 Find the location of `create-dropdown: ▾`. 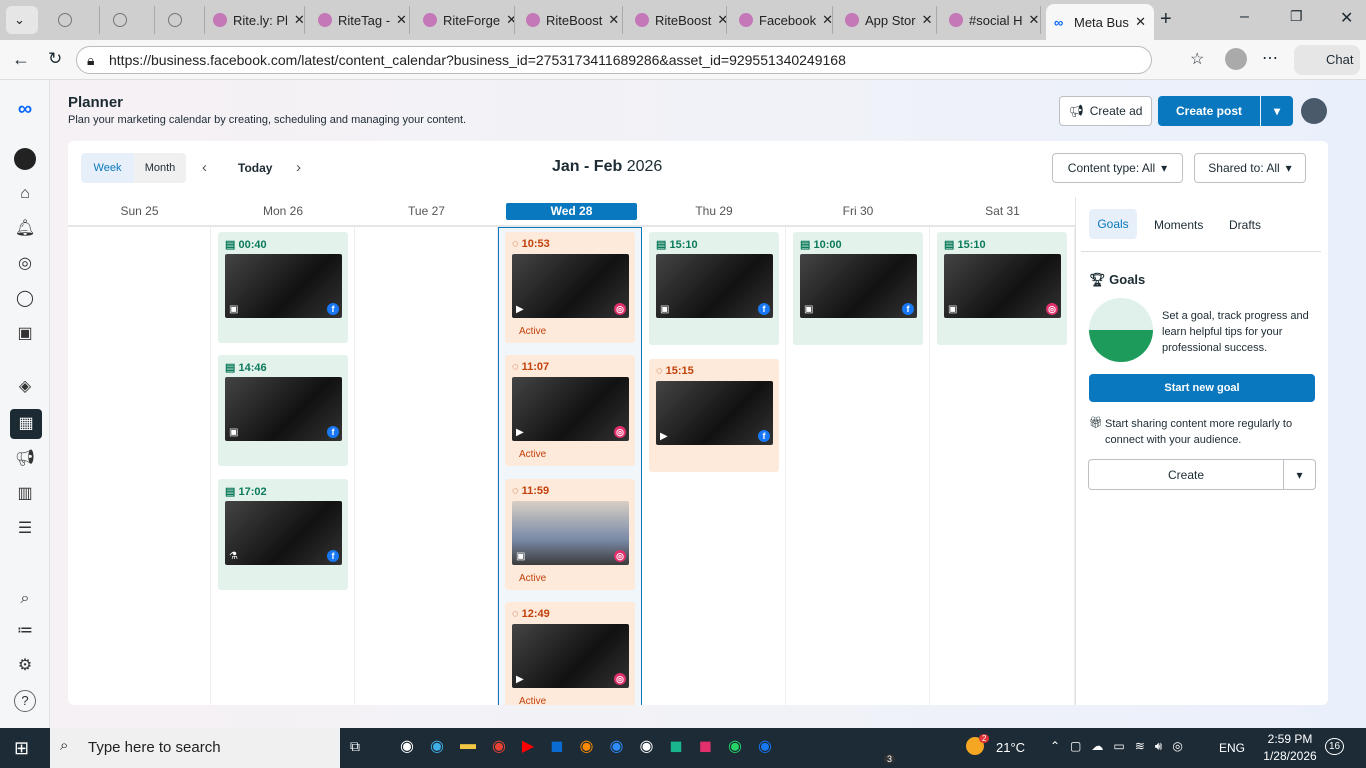

create-dropdown: ▾ is located at coordinates (1299, 474).